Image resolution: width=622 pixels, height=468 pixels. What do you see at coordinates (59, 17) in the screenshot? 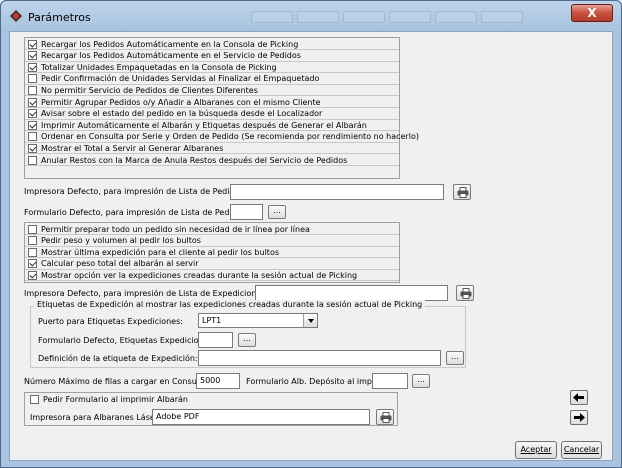
I see `window-title: Parámetros` at bounding box center [59, 17].